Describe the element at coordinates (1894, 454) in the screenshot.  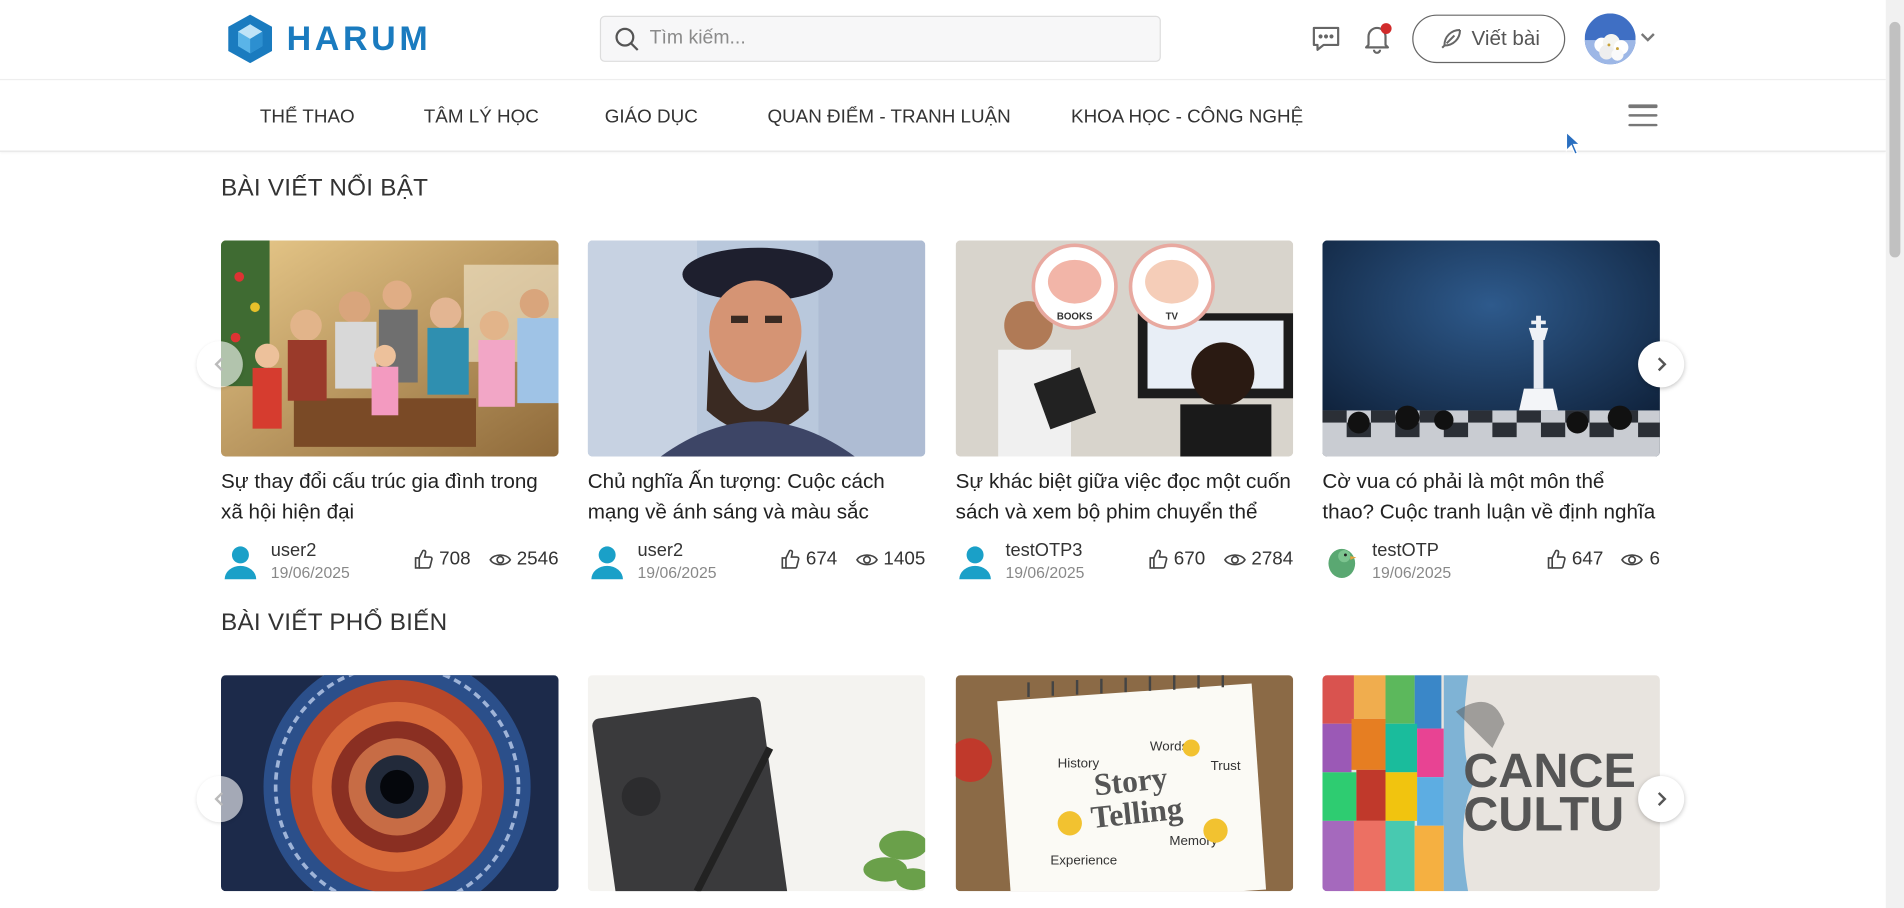
I see `vertical-scrollbar` at that location.